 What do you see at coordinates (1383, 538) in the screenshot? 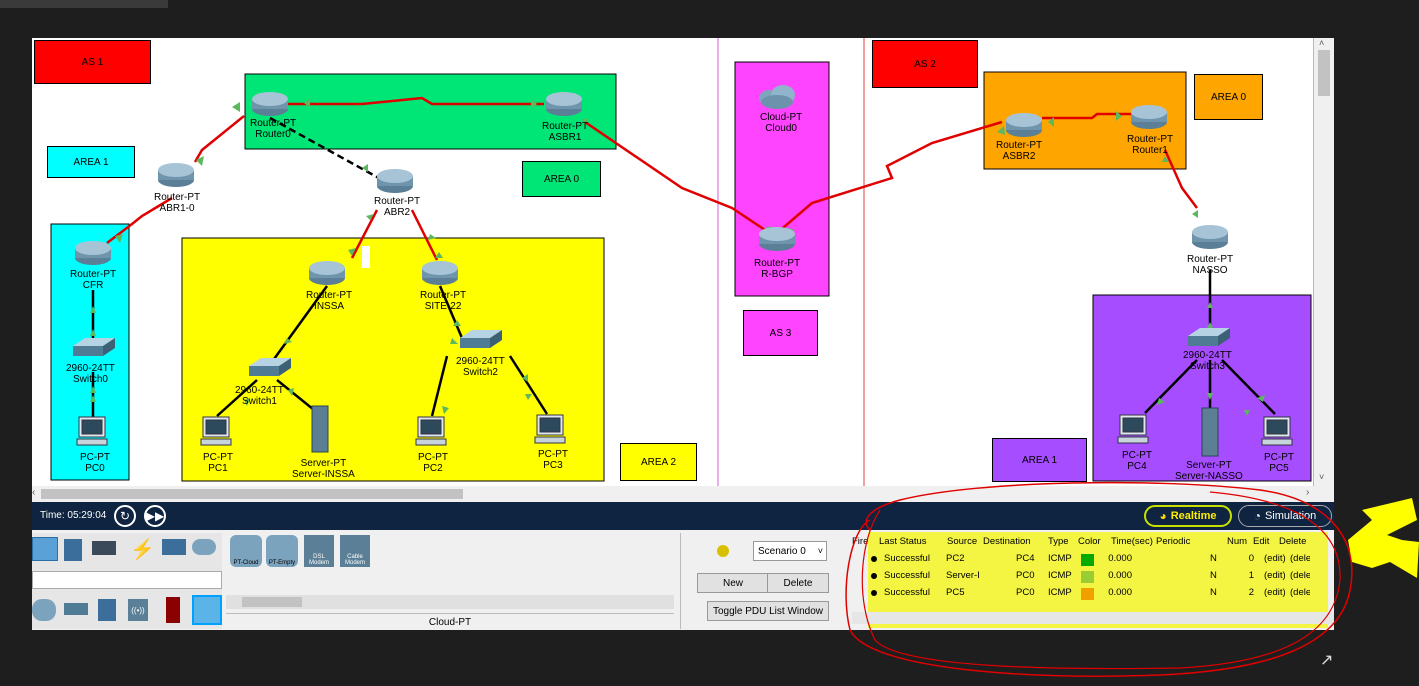
I see `yellow-marker-stroke` at bounding box center [1383, 538].